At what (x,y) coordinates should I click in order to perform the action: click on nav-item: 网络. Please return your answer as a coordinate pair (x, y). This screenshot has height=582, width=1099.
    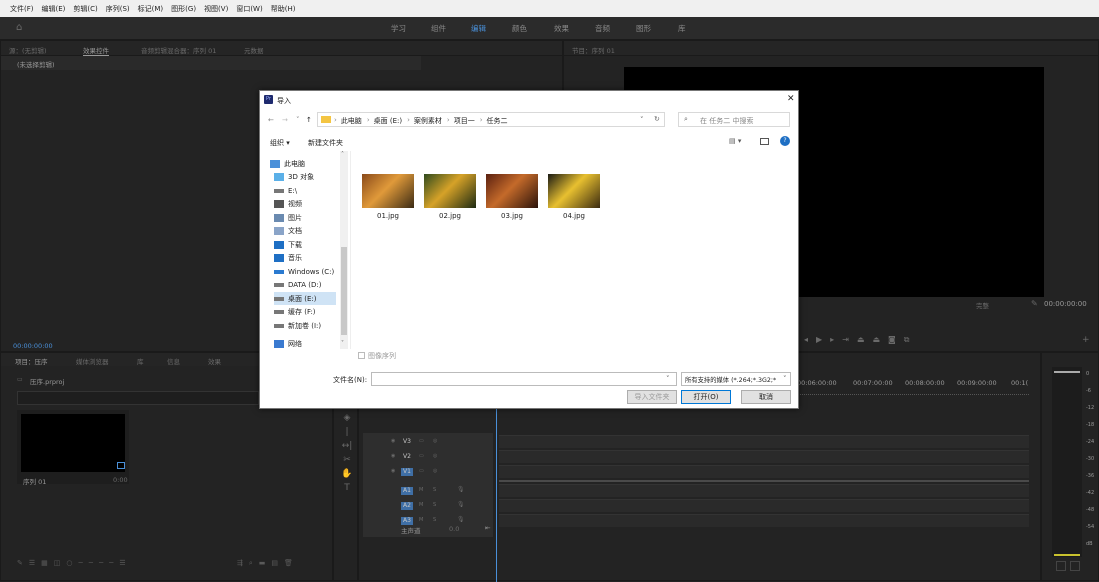
    Looking at the image, I should click on (288, 343).